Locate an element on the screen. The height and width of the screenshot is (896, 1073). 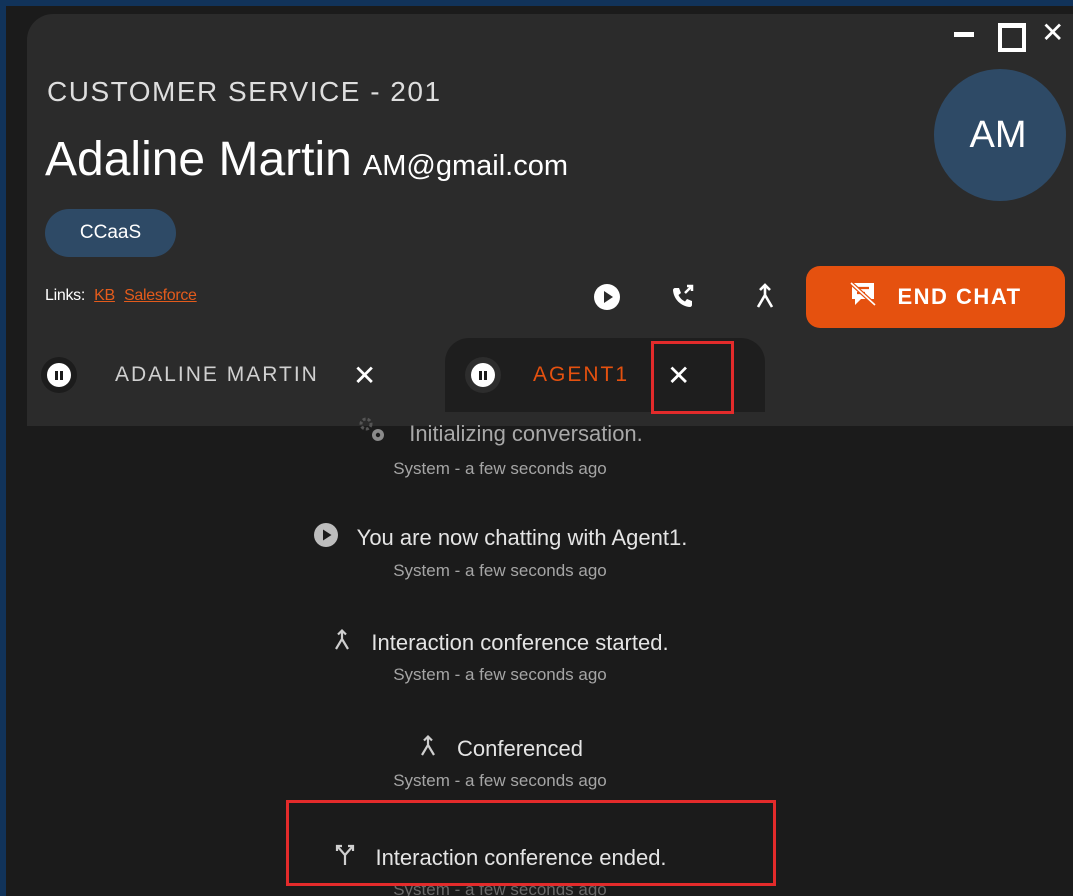
end-chat-icon is located at coordinates (863, 297).